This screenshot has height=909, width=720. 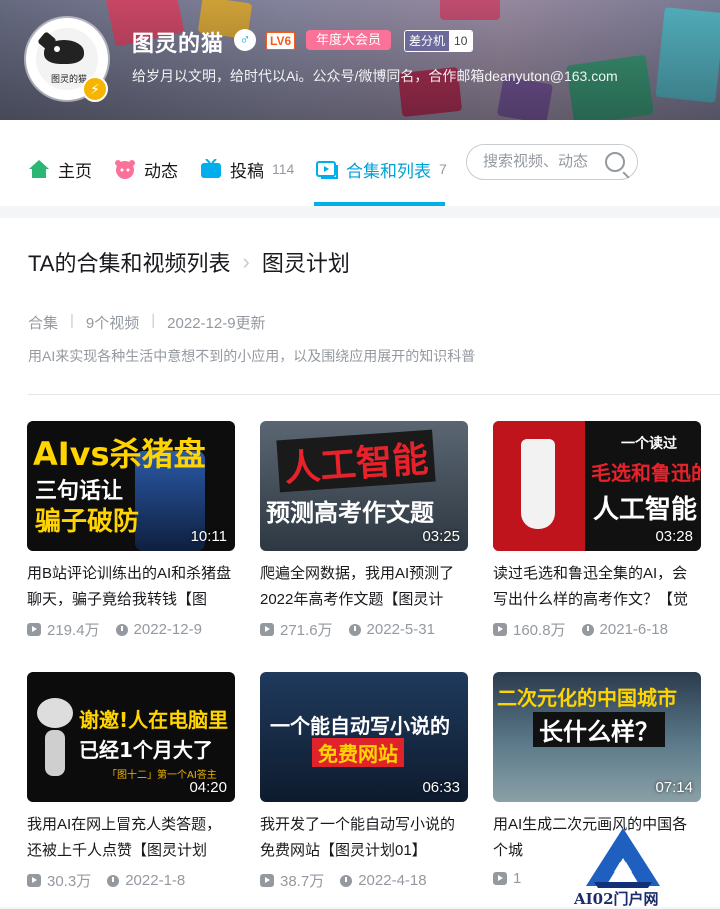 I want to click on video-stats: 30.3万 2022-1-8, so click(x=131, y=880).